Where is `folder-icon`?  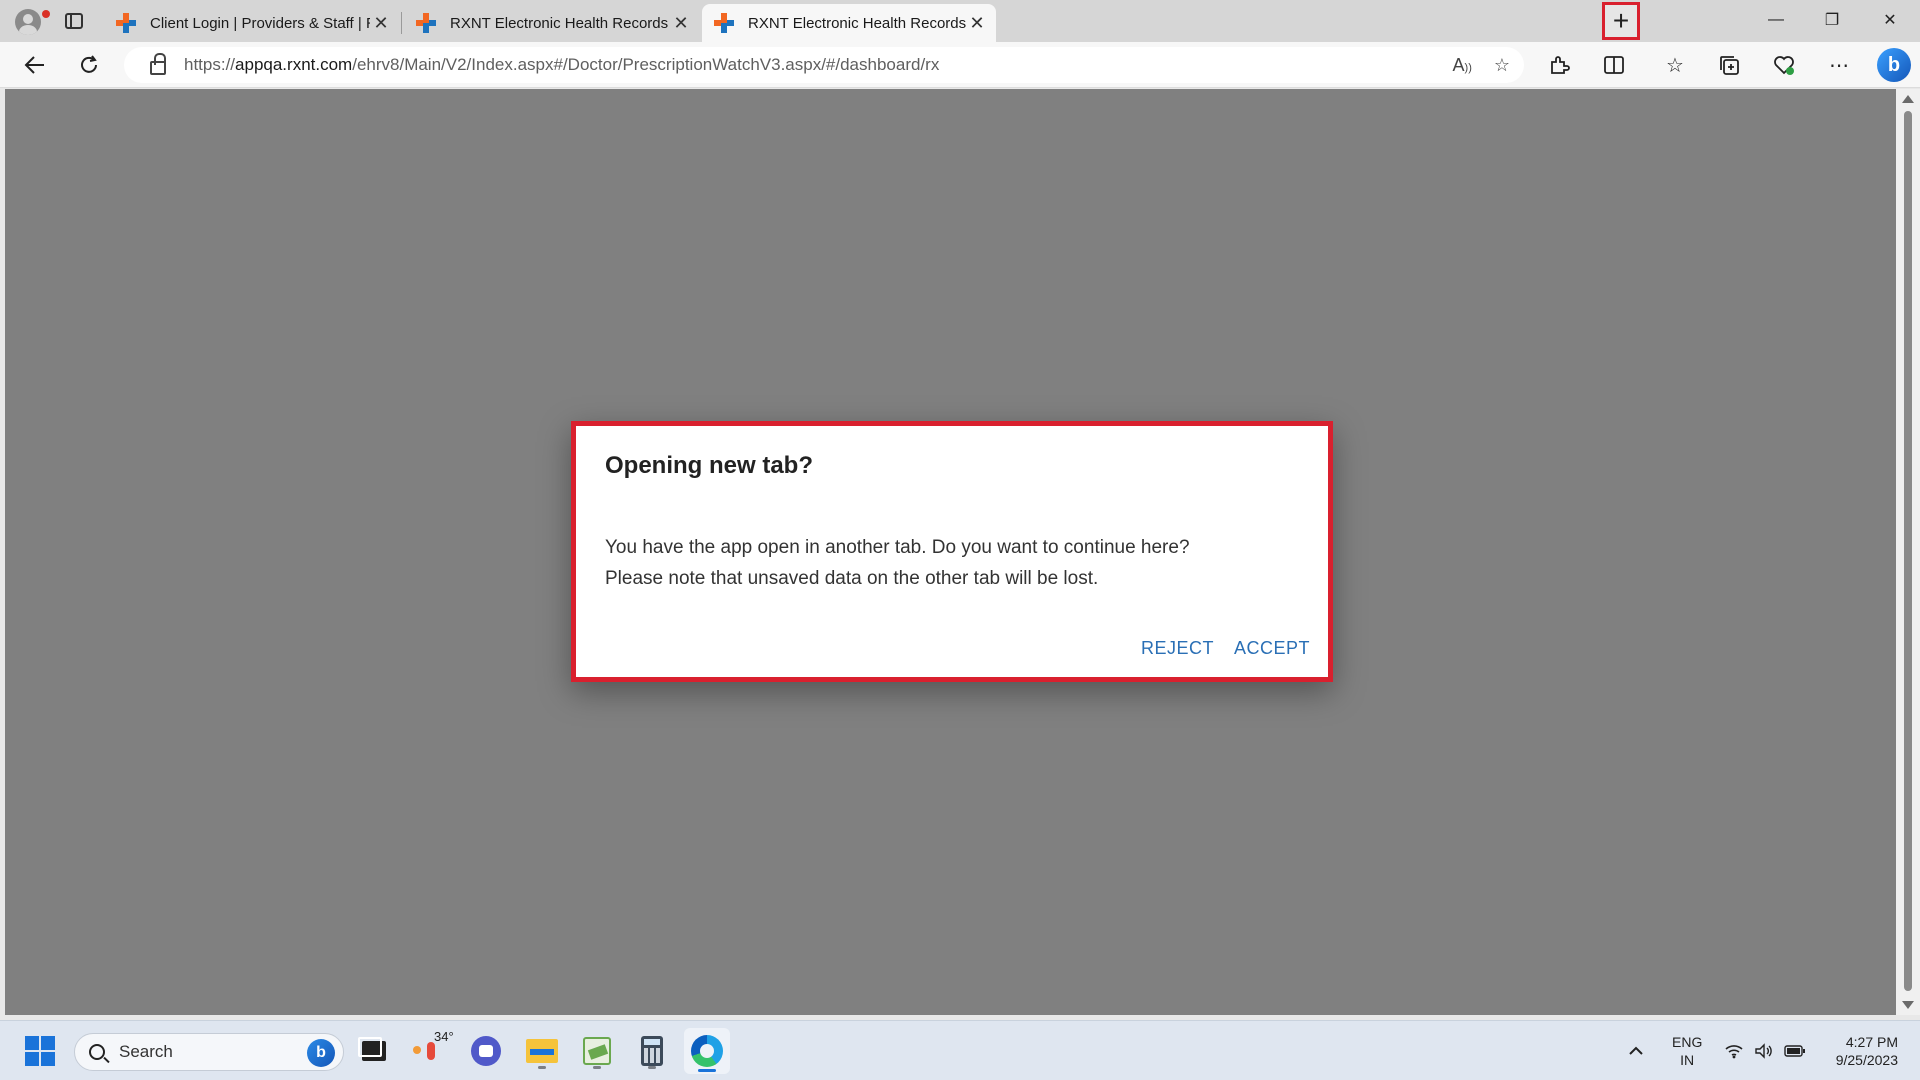 folder-icon is located at coordinates (542, 1051).